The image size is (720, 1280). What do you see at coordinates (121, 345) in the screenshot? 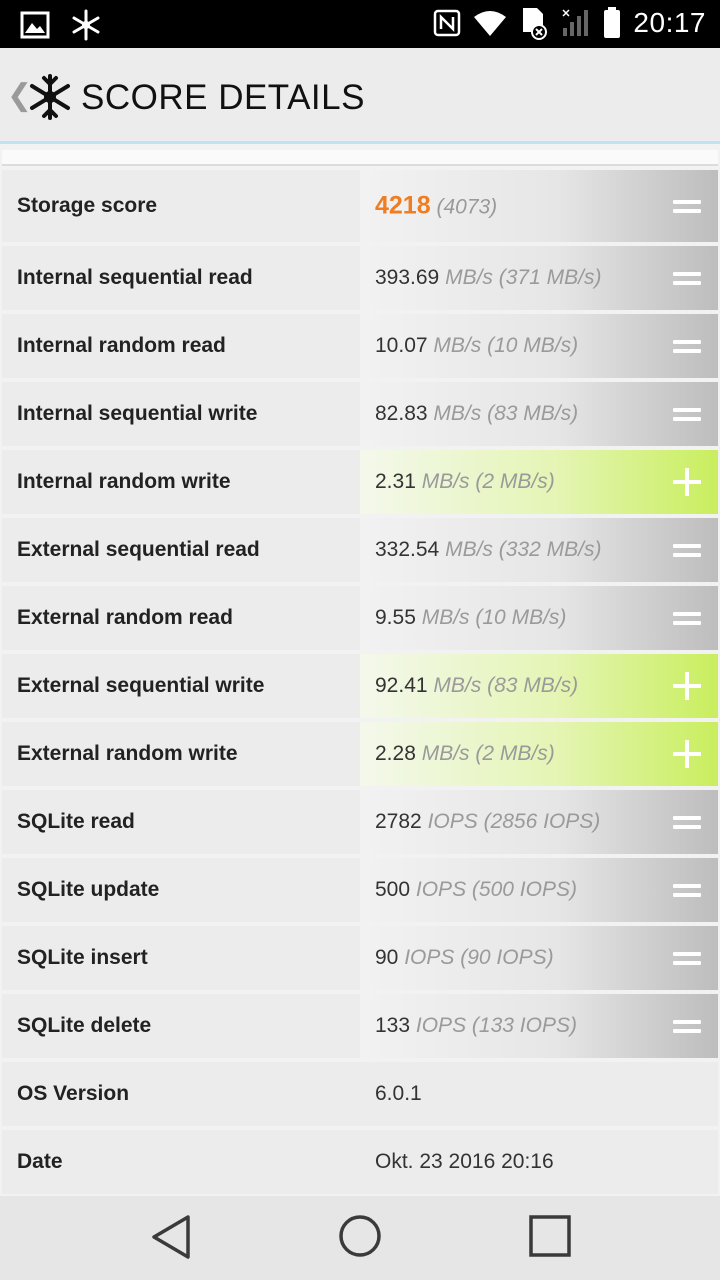
I see `row-label: Internal random read` at bounding box center [121, 345].